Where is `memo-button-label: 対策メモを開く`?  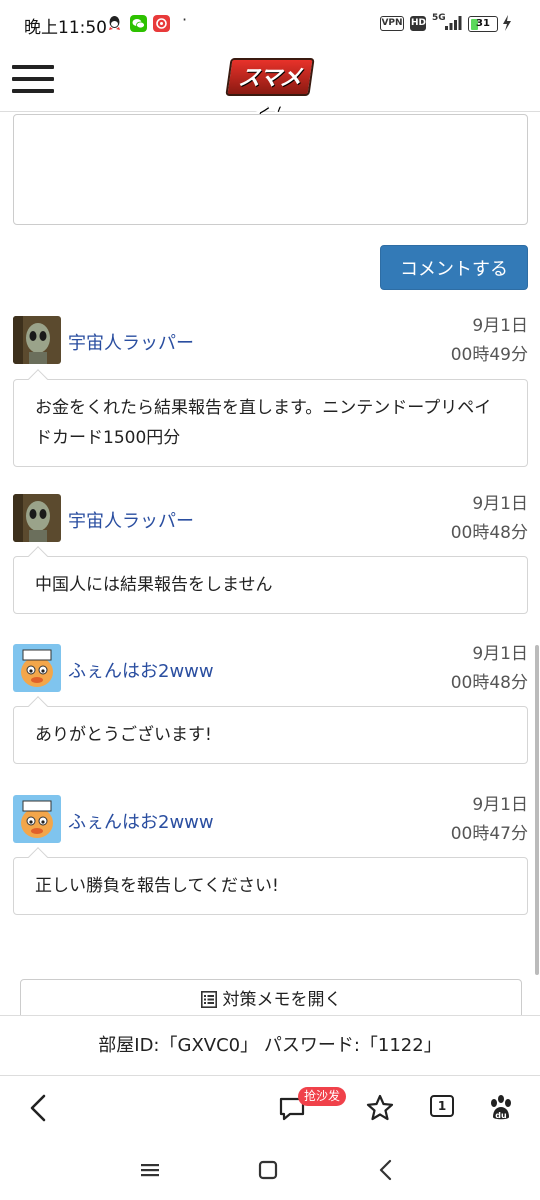
memo-button-label: 対策メモを開く is located at coordinates (282, 1000).